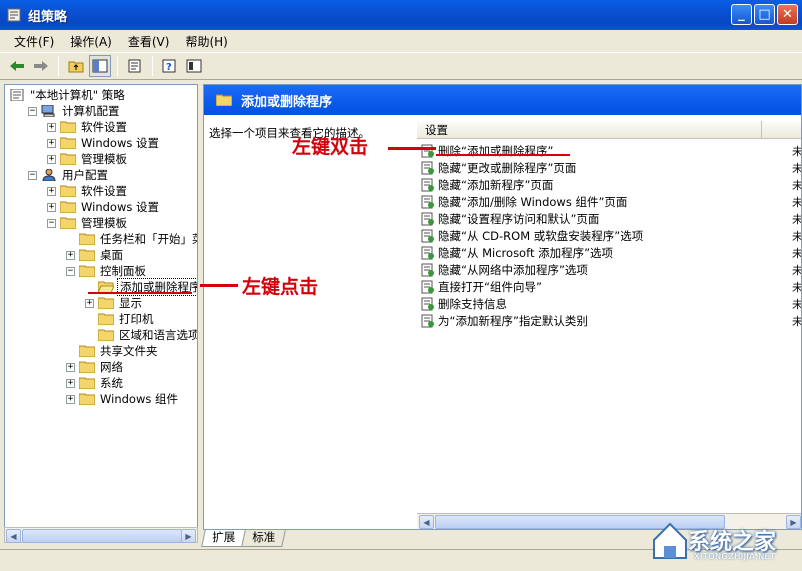 This screenshot has width=802, height=571. I want to click on list-item-label: 为“添加新程序”指定默认类别, so click(513, 321).